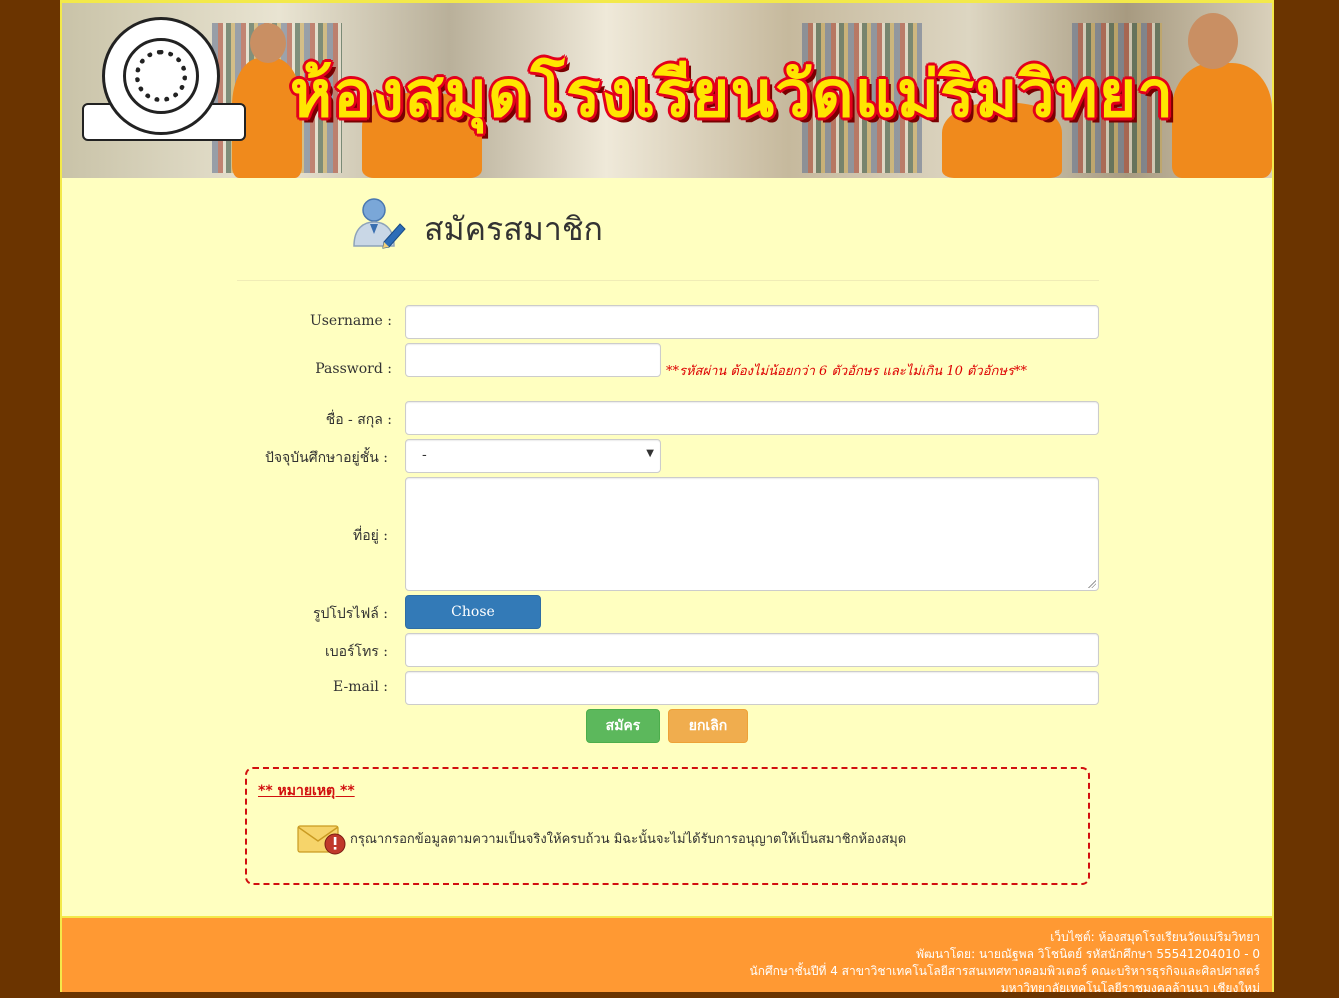 Image resolution: width=1339 pixels, height=998 pixels. Describe the element at coordinates (668, 280) in the screenshot. I see `heading-divider` at that location.